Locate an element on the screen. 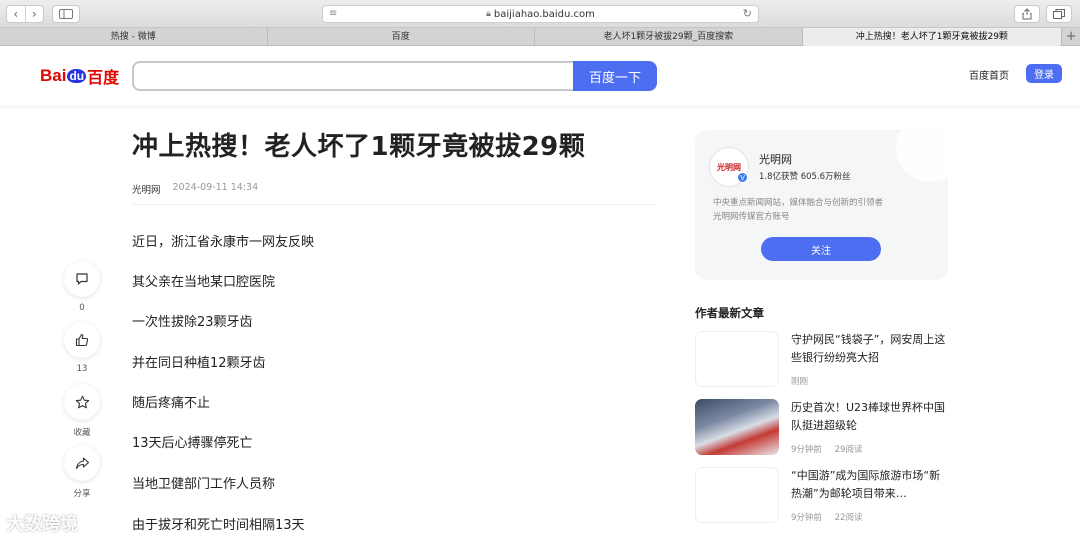  comment-action: 0 is located at coordinates (82, 287).